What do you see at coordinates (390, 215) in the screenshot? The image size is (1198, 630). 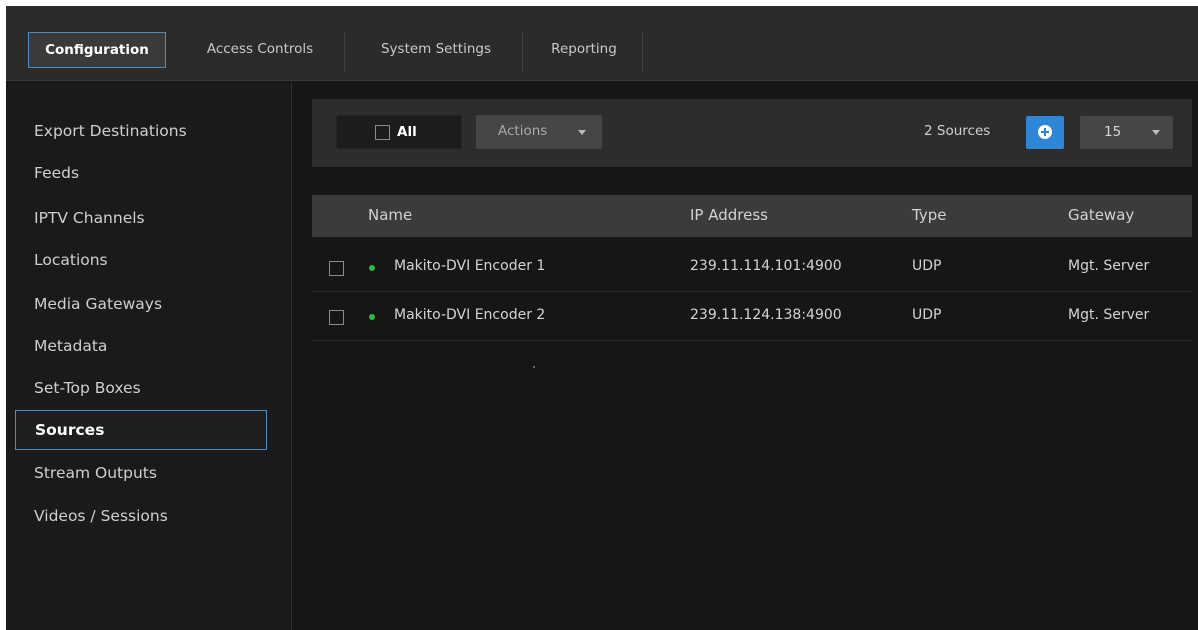 I see `column-header-name: Name` at bounding box center [390, 215].